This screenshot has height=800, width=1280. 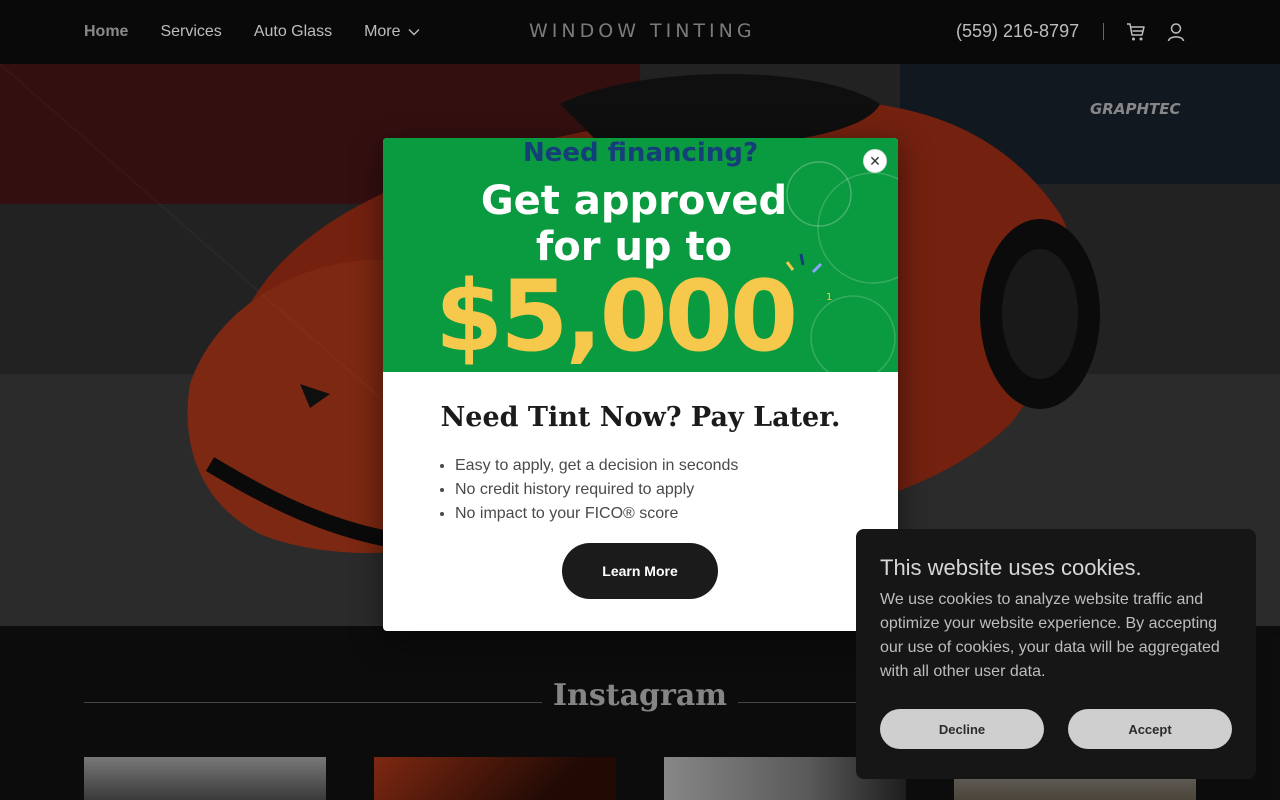 I want to click on cart-icon, so click(x=1136, y=32).